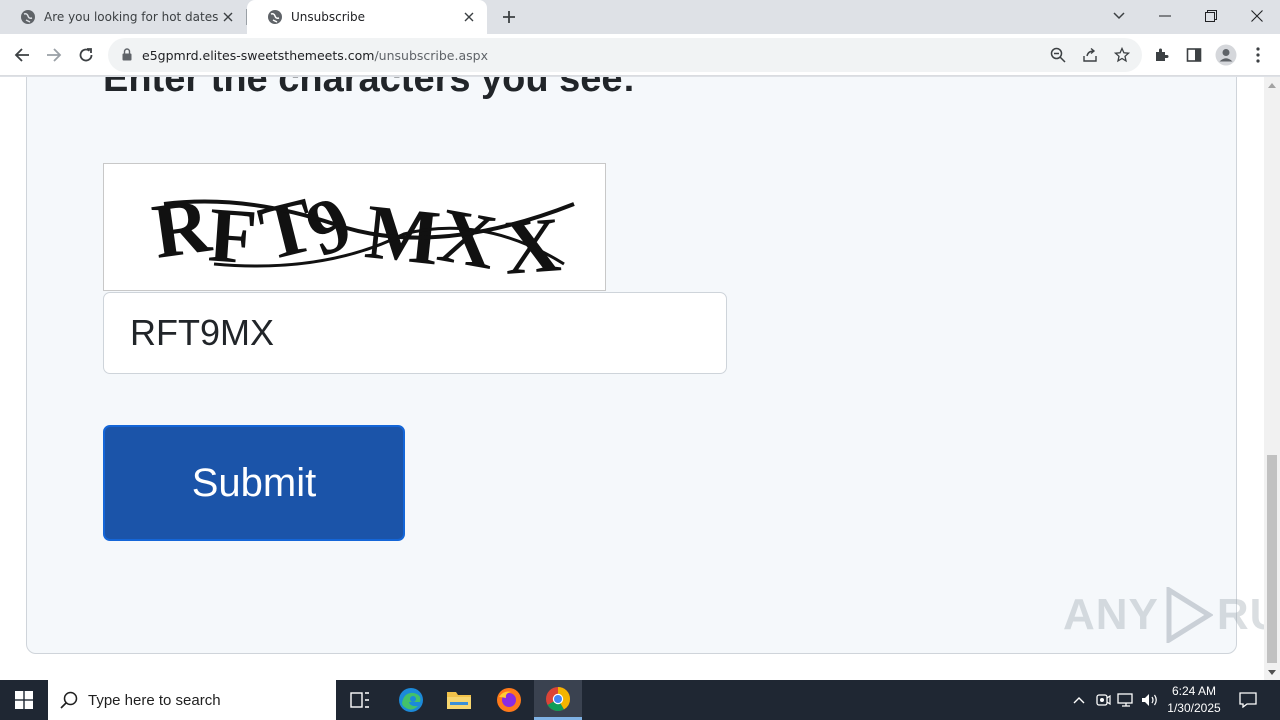 The image size is (1280, 720). I want to click on minimize-icon, so click(1165, 16).